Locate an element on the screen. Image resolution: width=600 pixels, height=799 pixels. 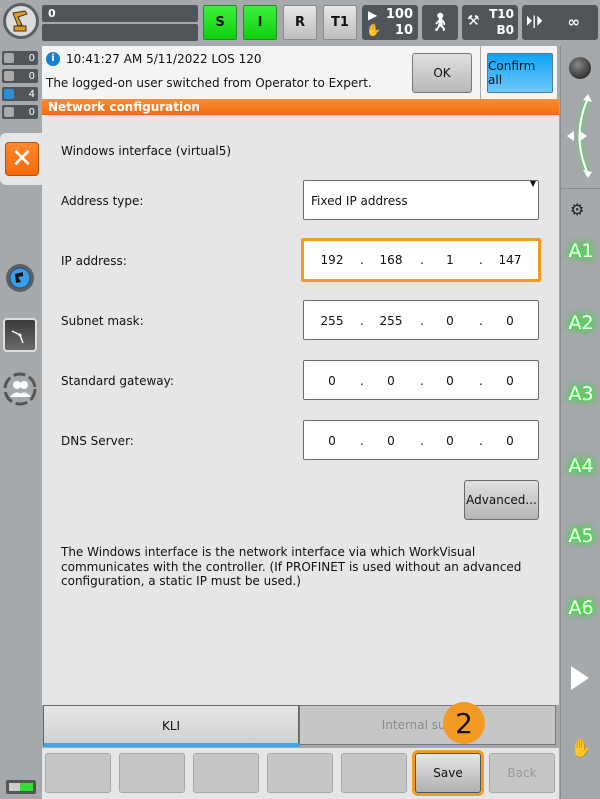
page-title: Network configuration is located at coordinates (300, 107).